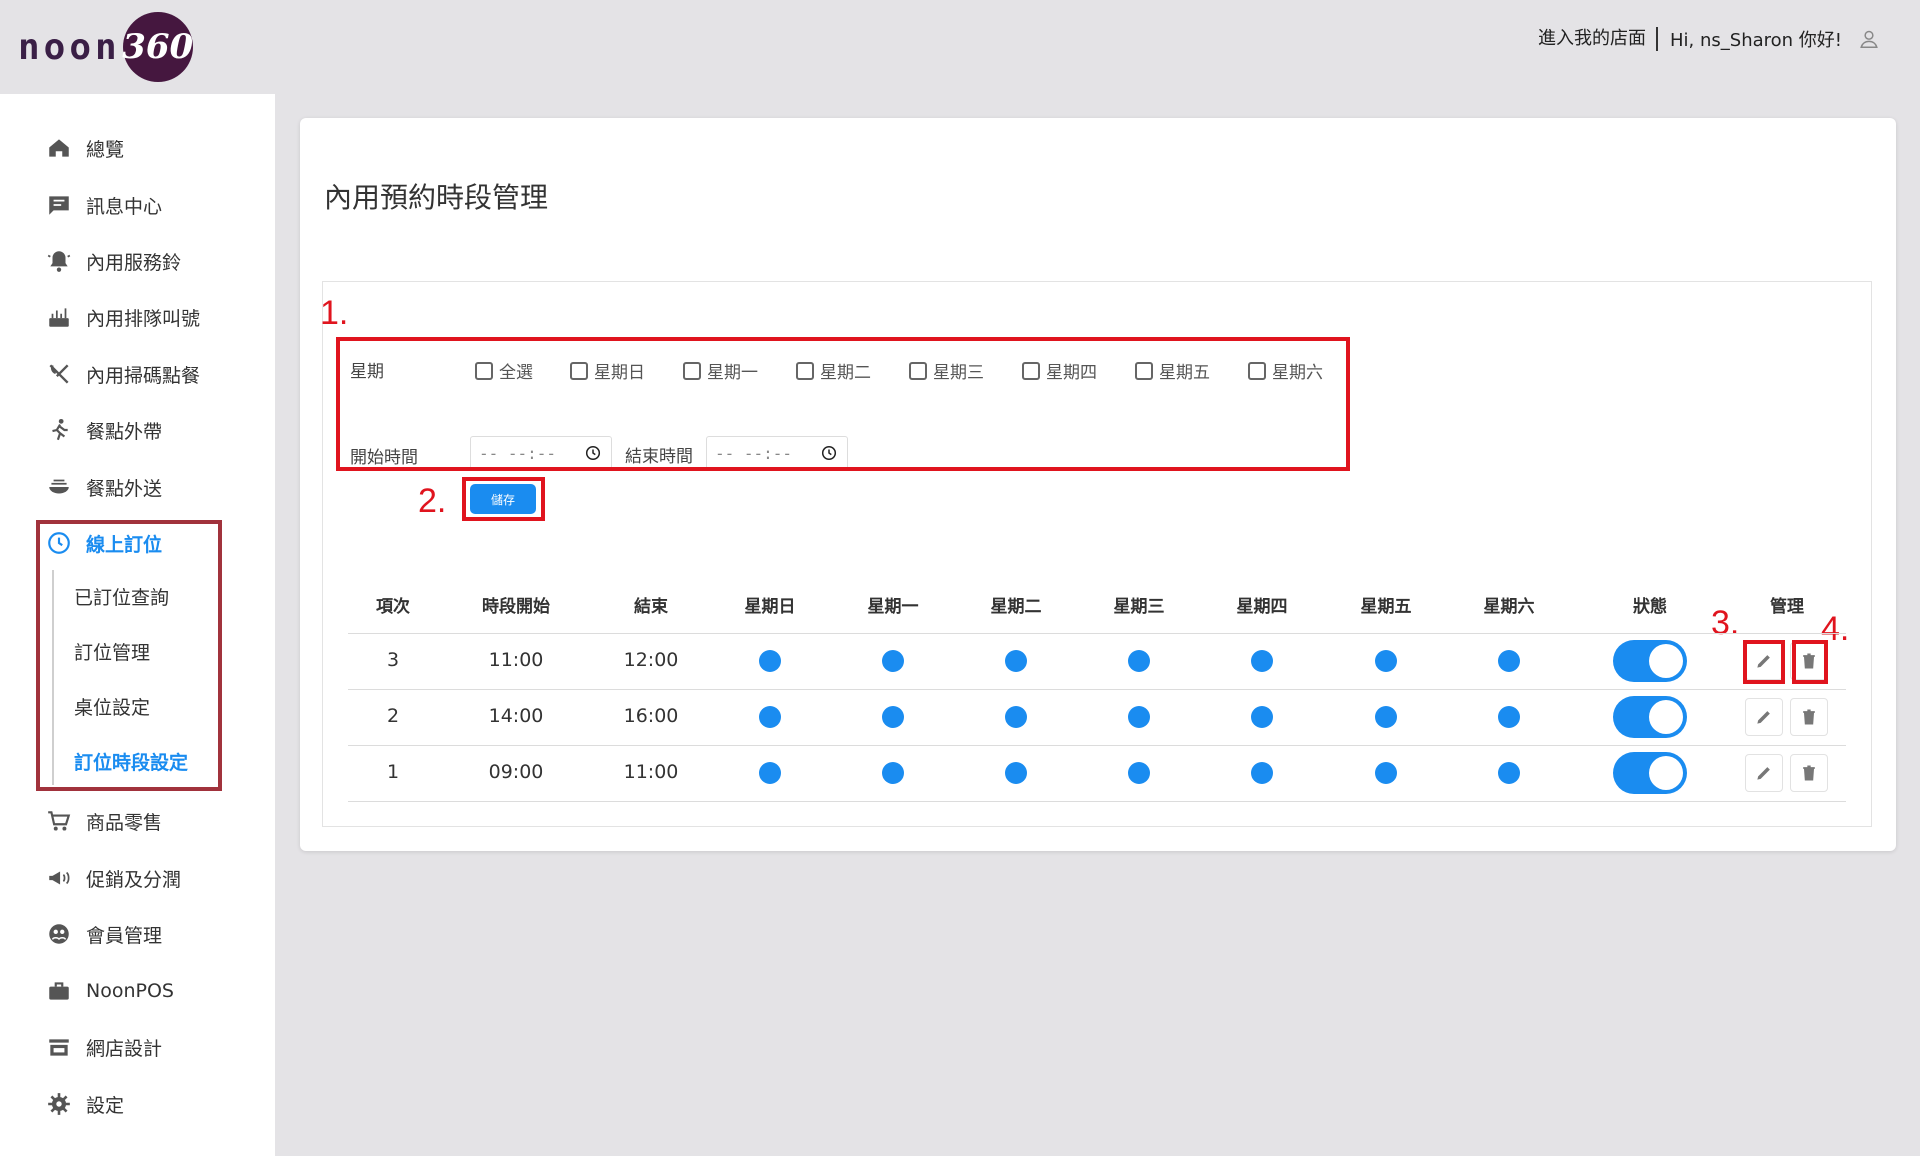 The image size is (1920, 1156). What do you see at coordinates (129, 655) in the screenshot?
I see `annotation-box-online-booking` at bounding box center [129, 655].